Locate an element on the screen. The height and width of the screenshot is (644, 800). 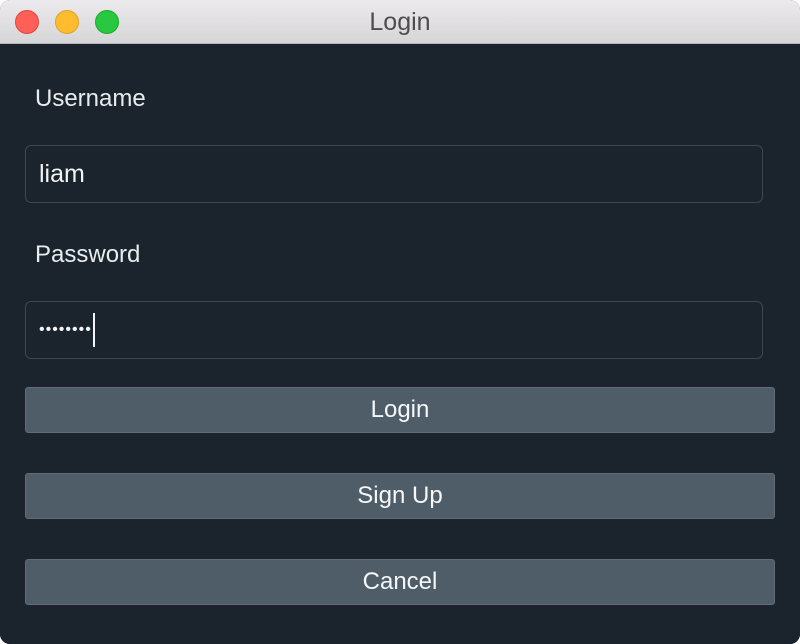
login-button: Login is located at coordinates (400, 410).